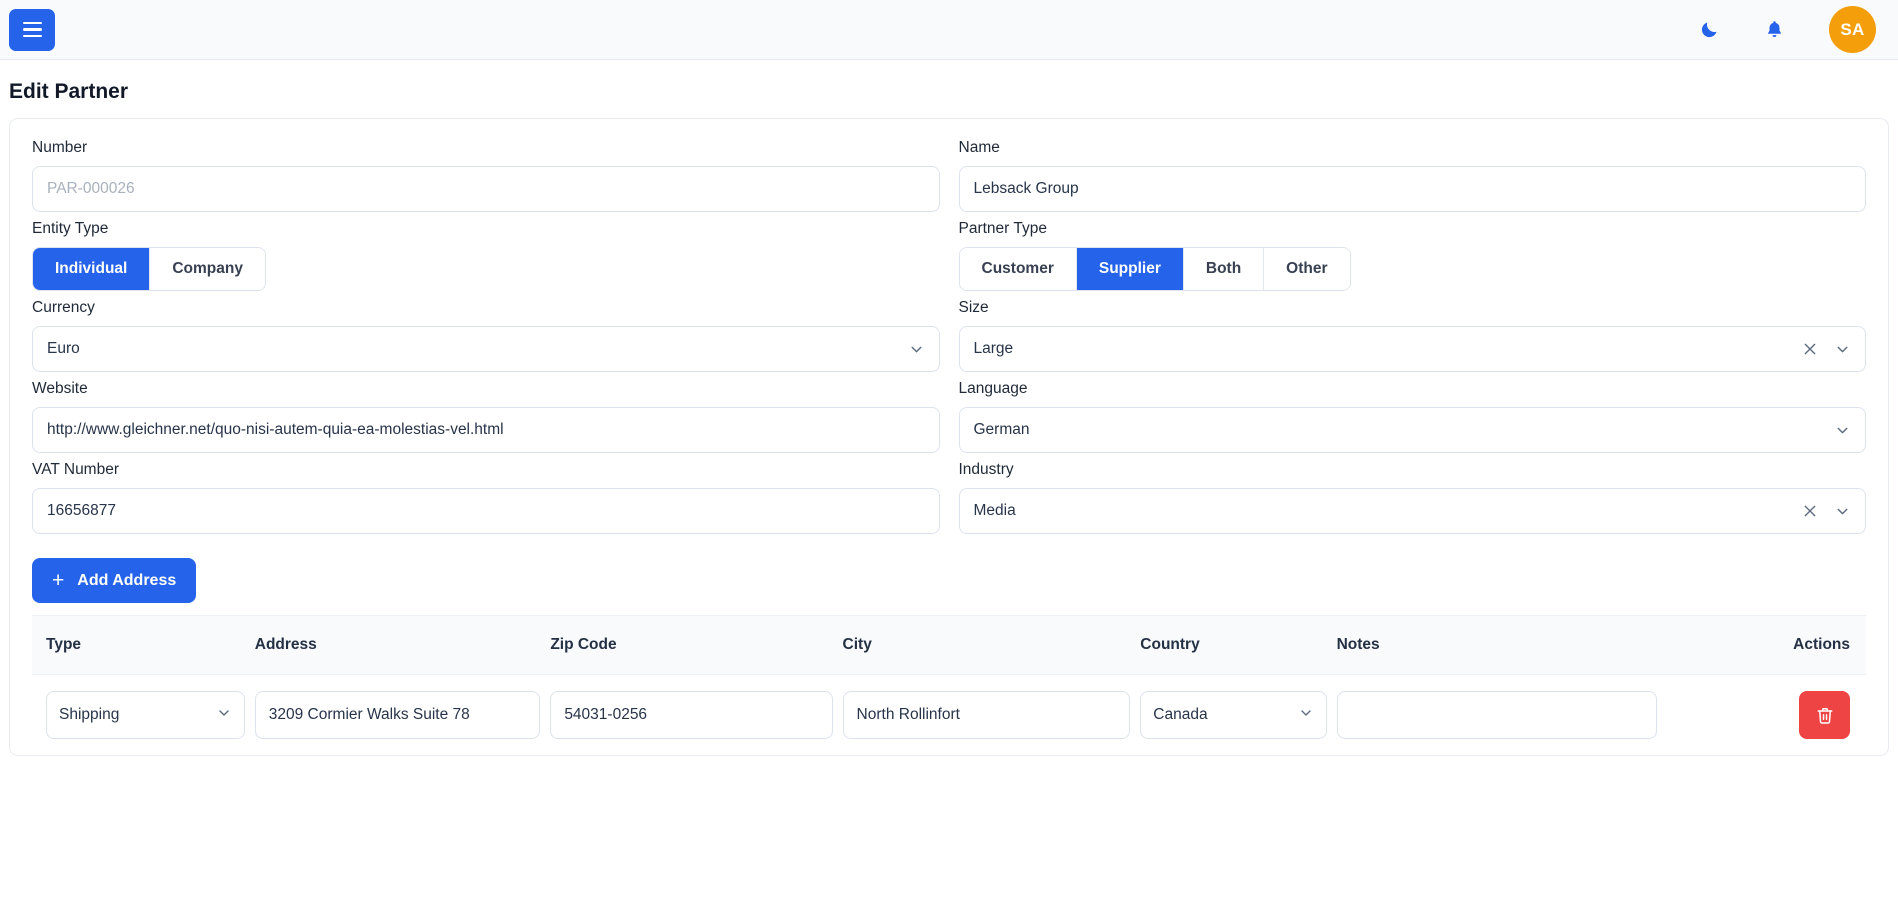 This screenshot has height=912, width=1898. I want to click on field-number: Number, so click(486, 175).